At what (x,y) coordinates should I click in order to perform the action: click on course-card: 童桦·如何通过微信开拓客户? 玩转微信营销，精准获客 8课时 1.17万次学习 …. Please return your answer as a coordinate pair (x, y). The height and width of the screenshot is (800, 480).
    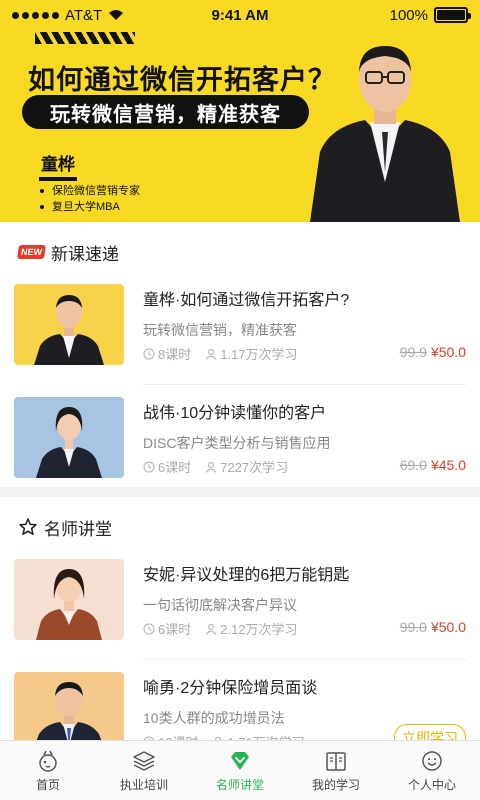
    Looking at the image, I should click on (240, 333).